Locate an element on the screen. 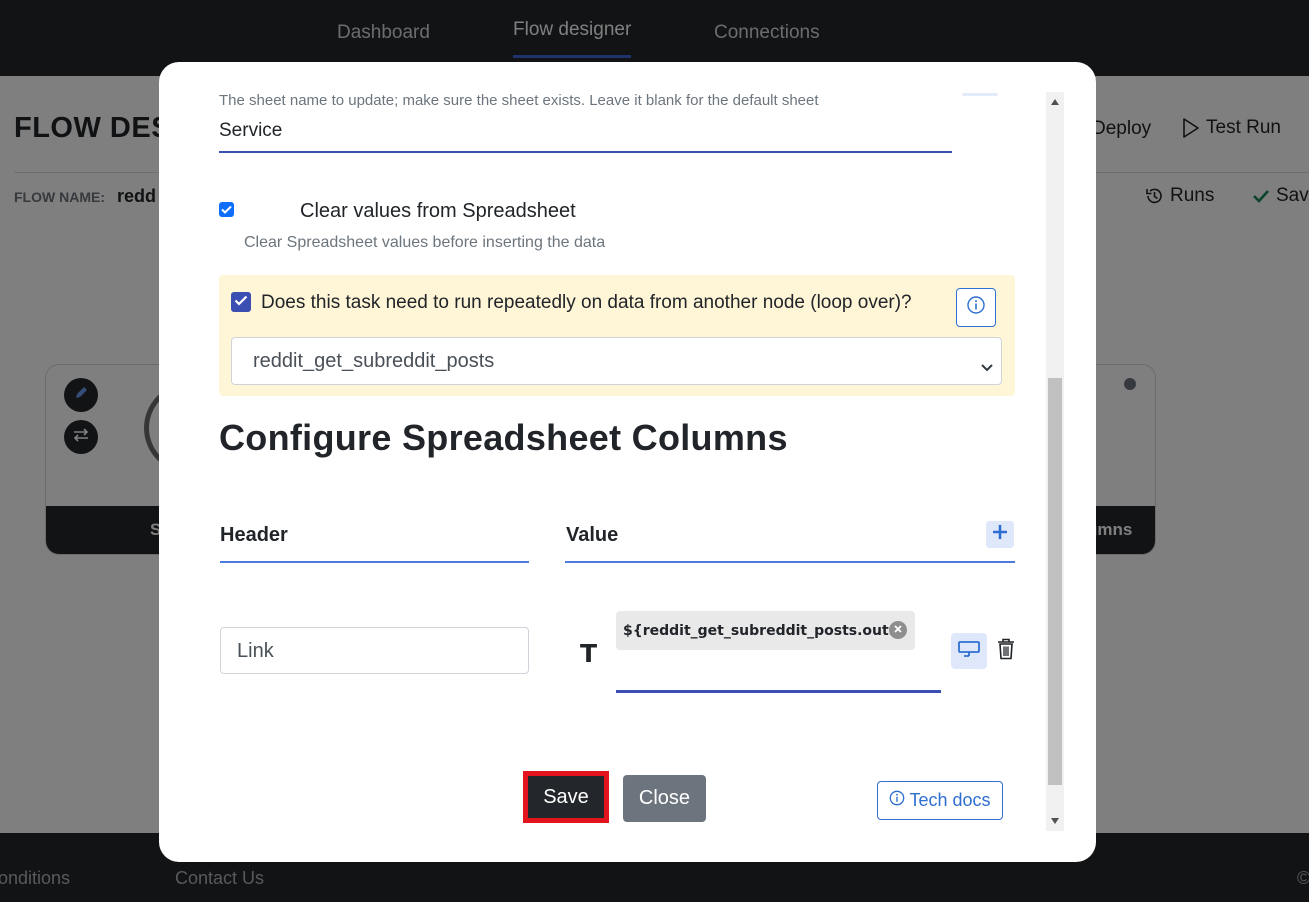  save-button: Save is located at coordinates (566, 797).